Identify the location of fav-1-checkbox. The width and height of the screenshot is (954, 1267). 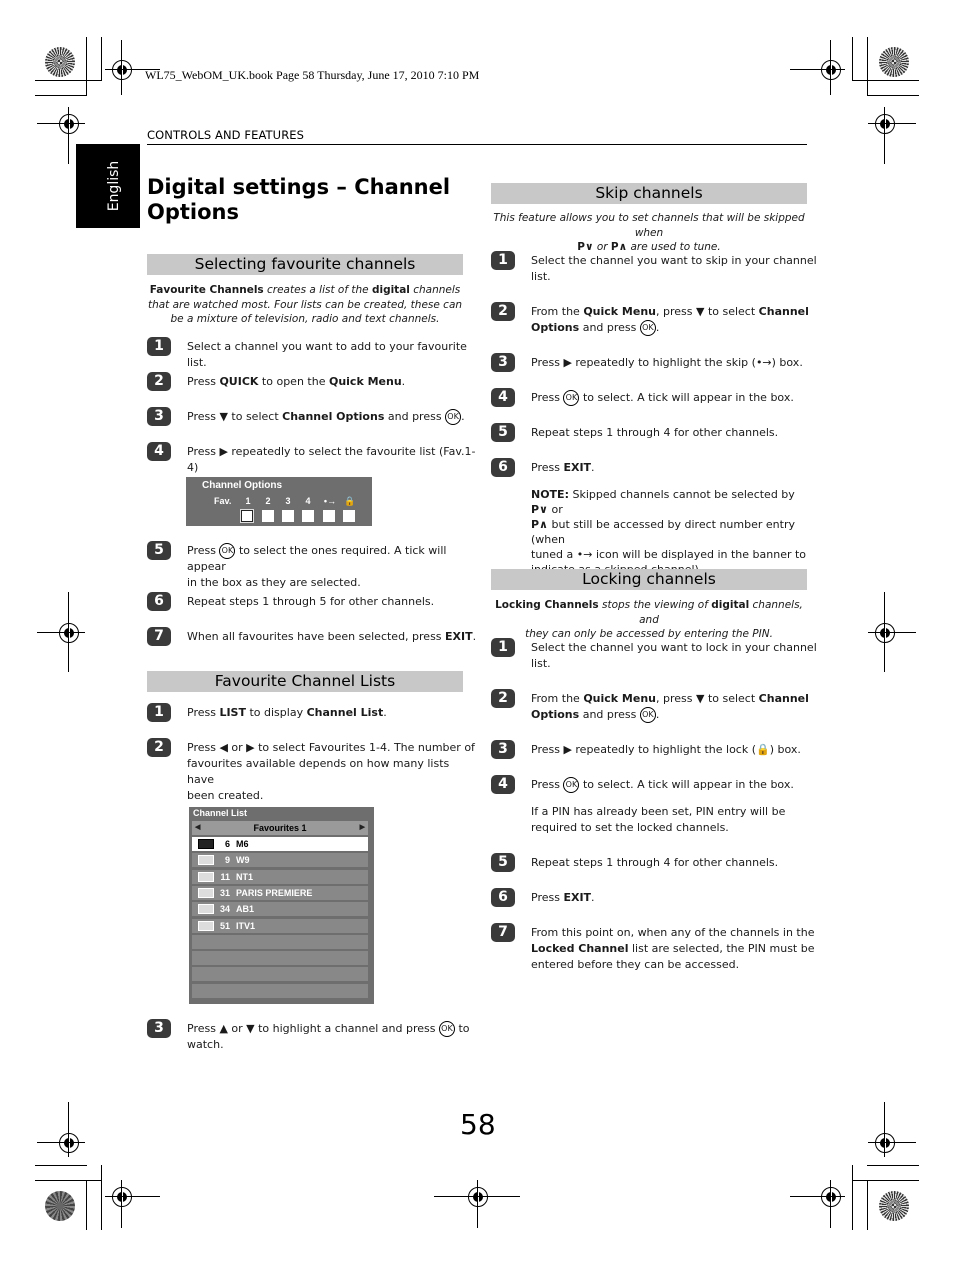
(247, 516).